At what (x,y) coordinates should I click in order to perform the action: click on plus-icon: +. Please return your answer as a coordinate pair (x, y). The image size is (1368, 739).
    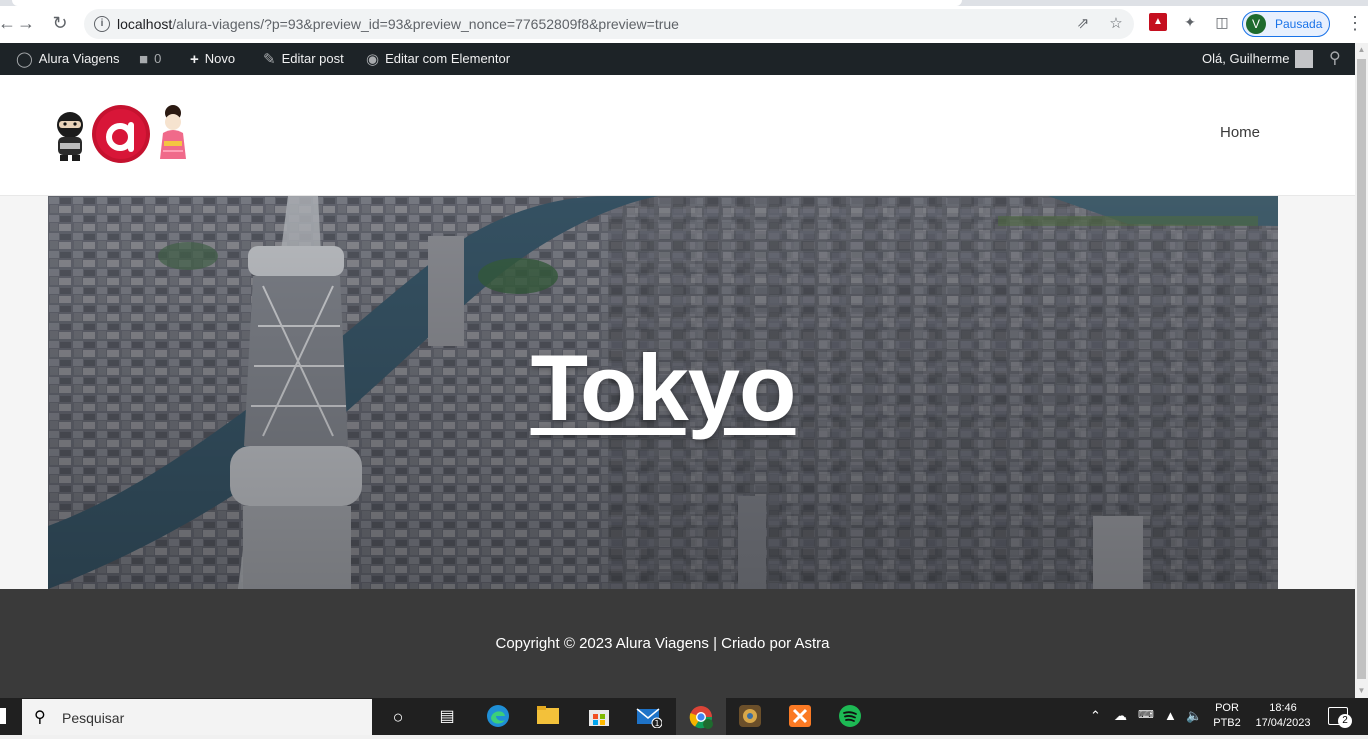
    Looking at the image, I should click on (194, 59).